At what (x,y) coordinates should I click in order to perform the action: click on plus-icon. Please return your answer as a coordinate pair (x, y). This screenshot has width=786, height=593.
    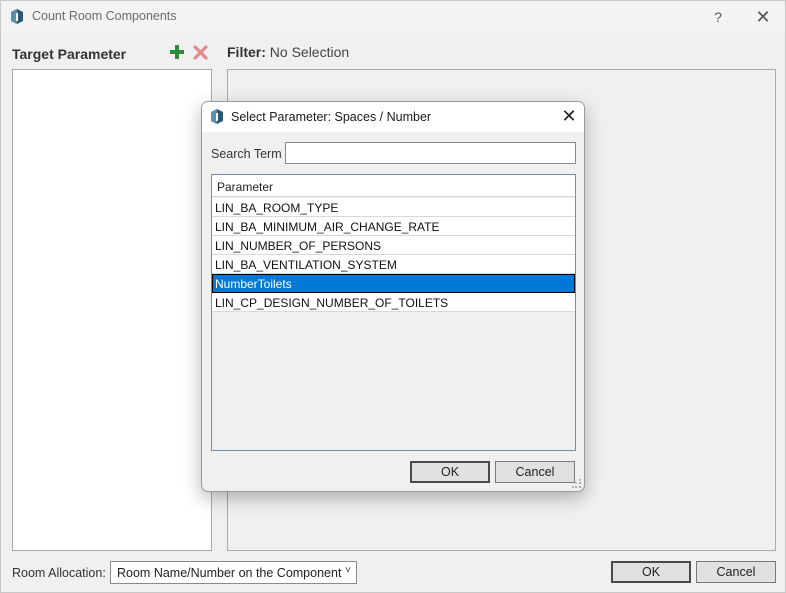
    Looking at the image, I should click on (177, 52).